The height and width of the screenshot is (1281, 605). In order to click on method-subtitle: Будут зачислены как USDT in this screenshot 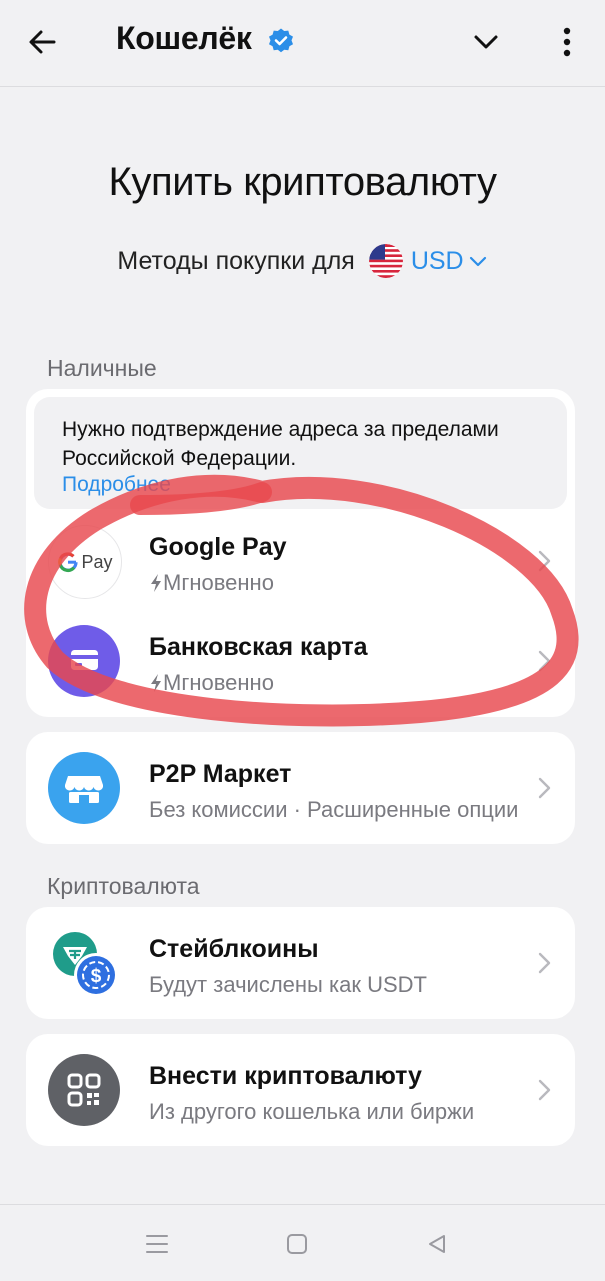, I will do `click(288, 984)`.